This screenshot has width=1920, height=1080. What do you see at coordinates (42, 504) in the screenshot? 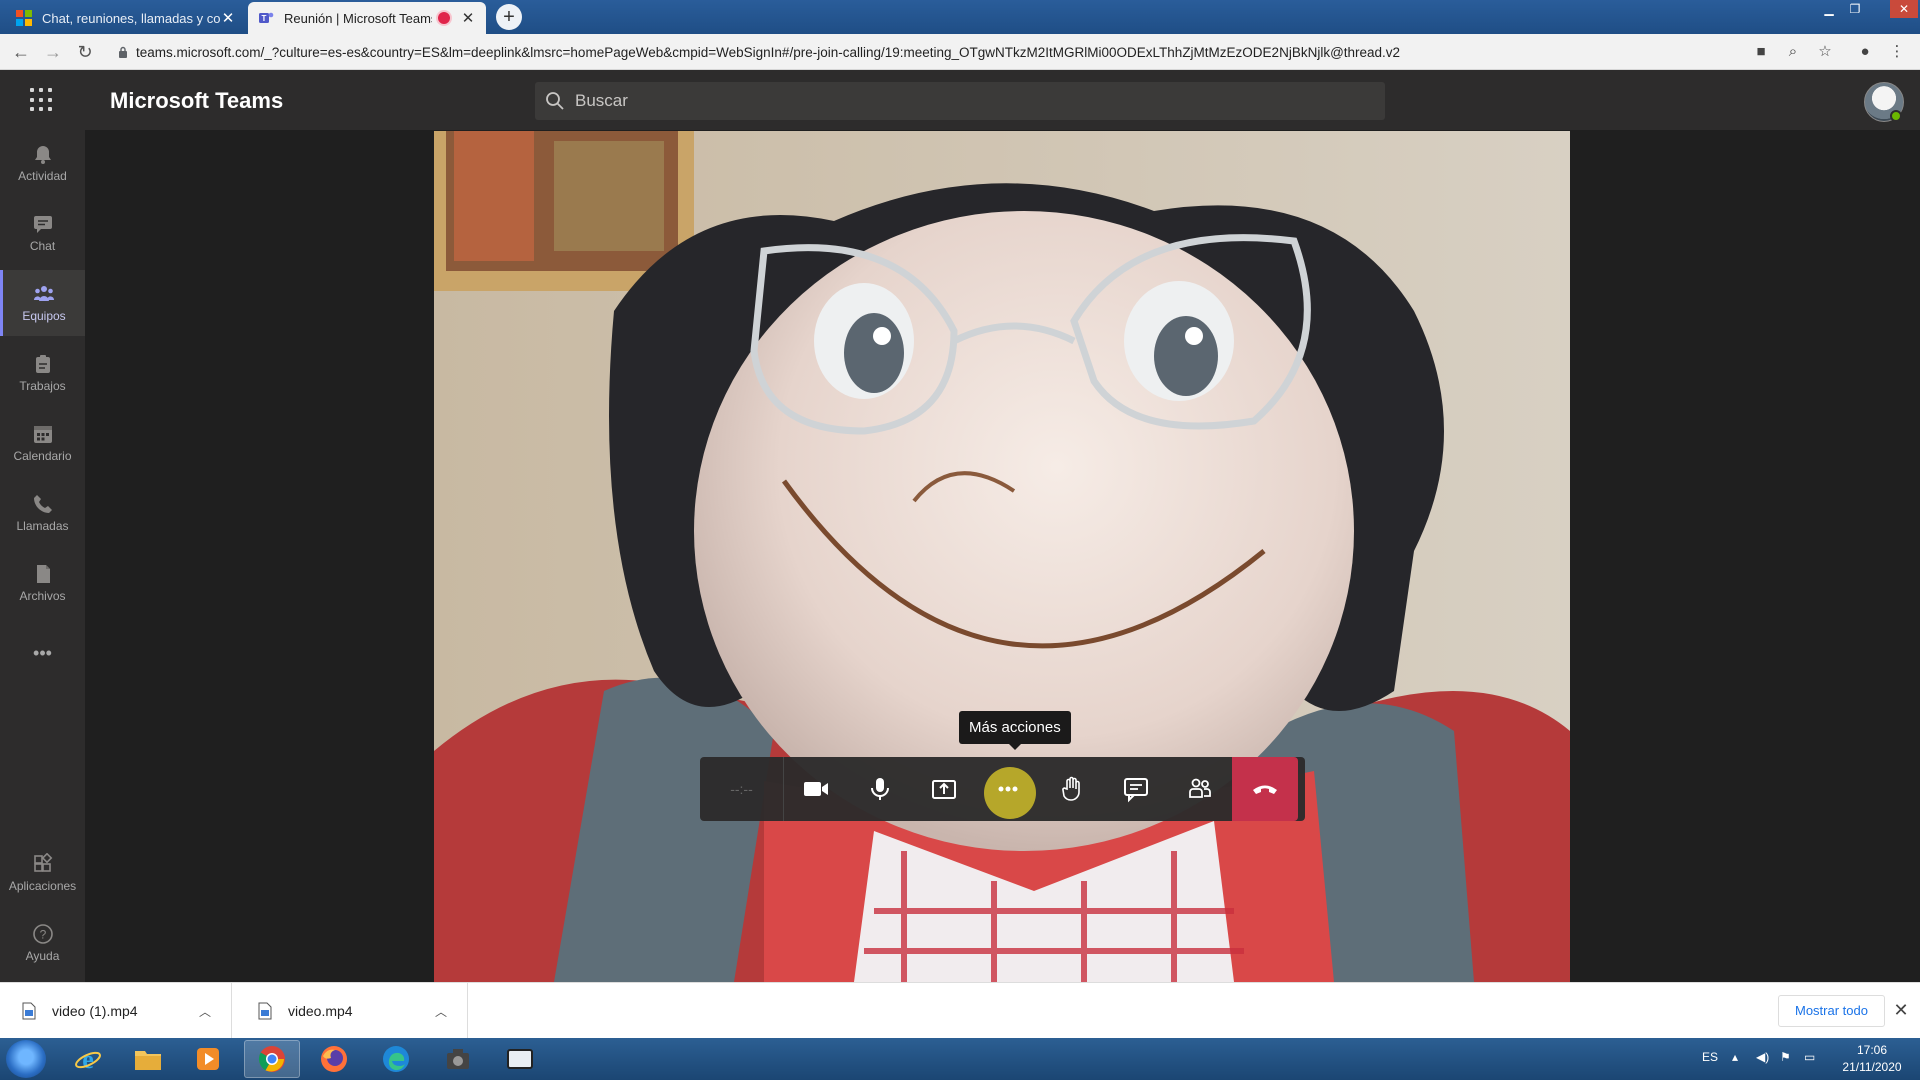
I see `phone-icon` at bounding box center [42, 504].